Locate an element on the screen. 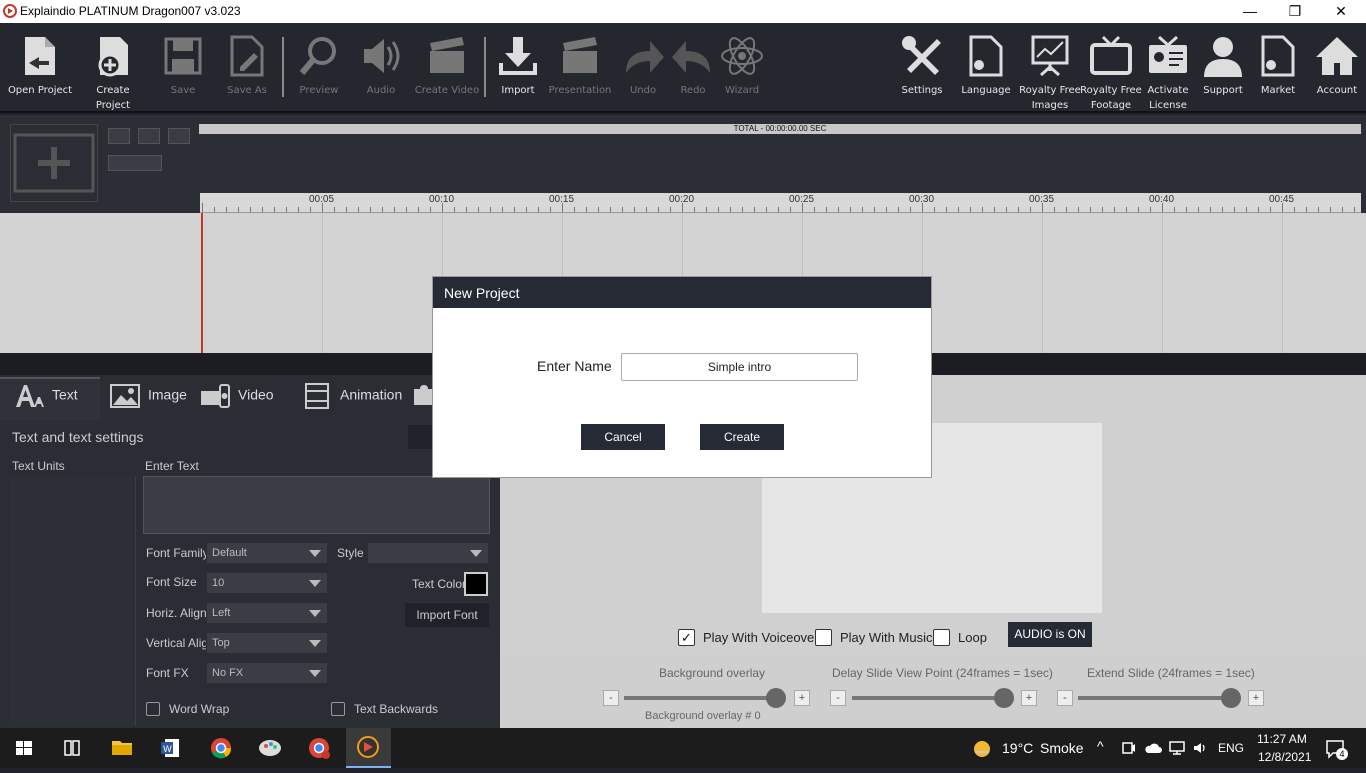 The height and width of the screenshot is (773, 1366). tools-icon is located at coordinates (921, 55).